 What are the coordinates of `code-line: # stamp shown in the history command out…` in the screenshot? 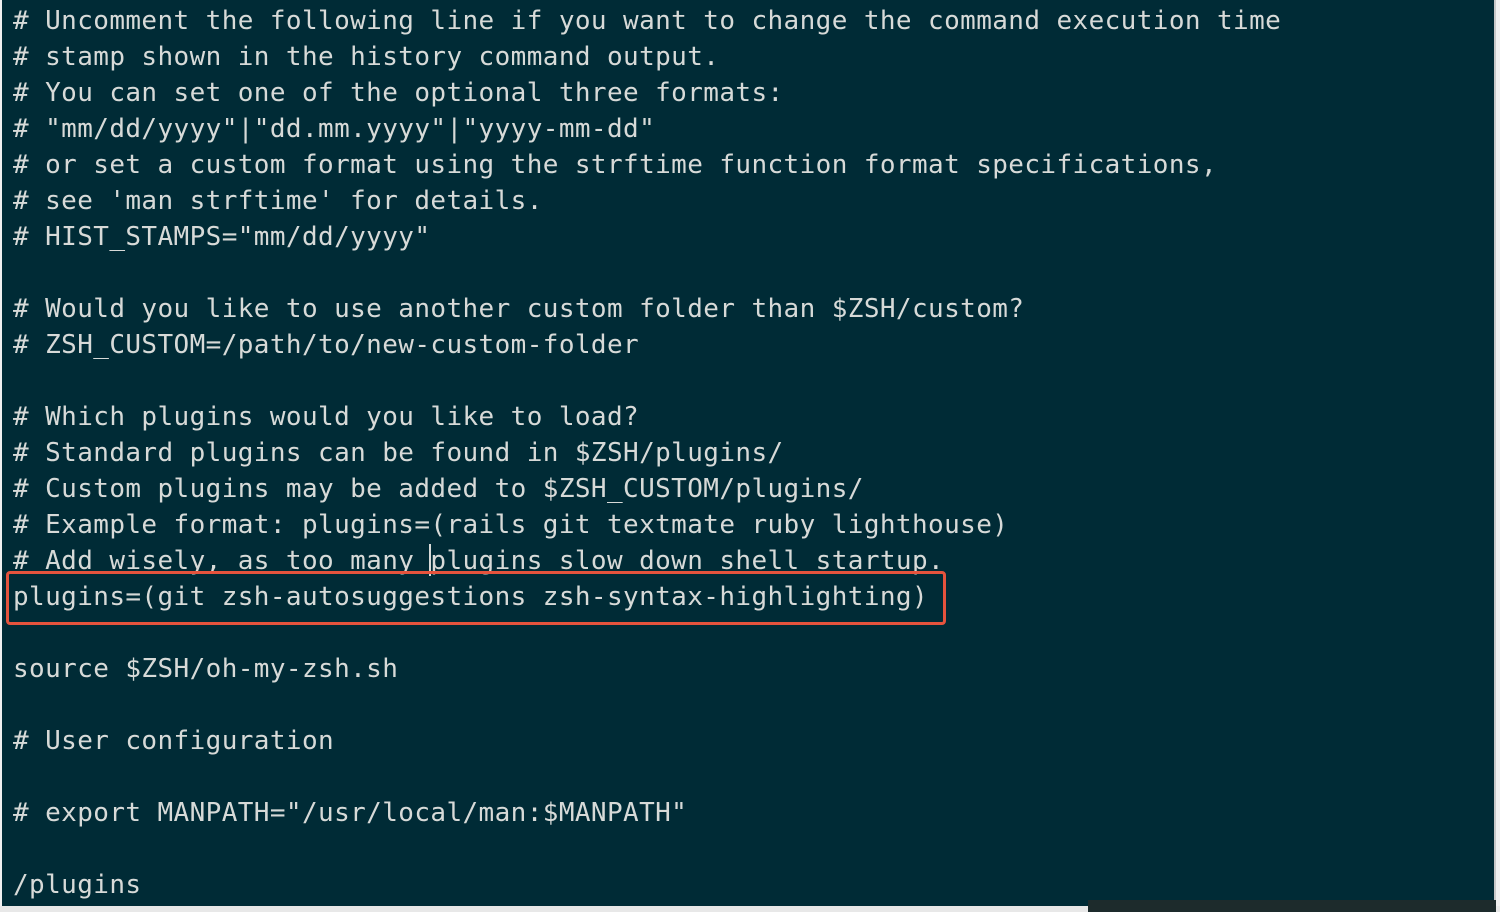 It's located at (366, 57).